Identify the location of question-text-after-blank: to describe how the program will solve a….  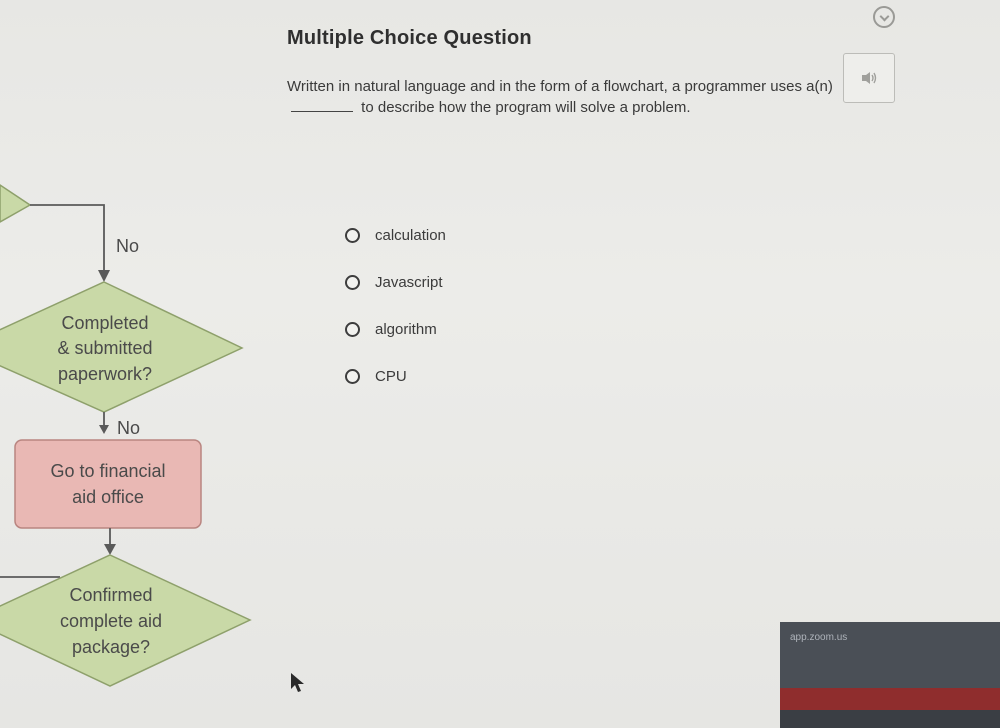
(526, 107).